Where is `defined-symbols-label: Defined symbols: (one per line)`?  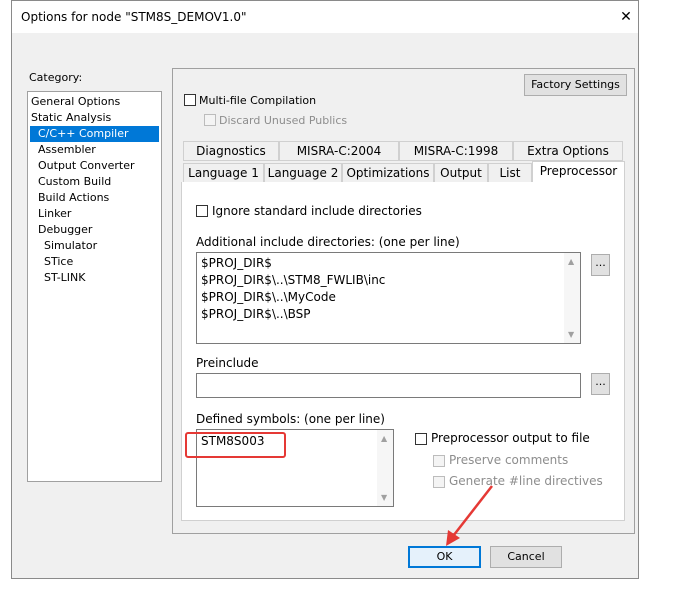 defined-symbols-label: Defined symbols: (one per line) is located at coordinates (290, 419).